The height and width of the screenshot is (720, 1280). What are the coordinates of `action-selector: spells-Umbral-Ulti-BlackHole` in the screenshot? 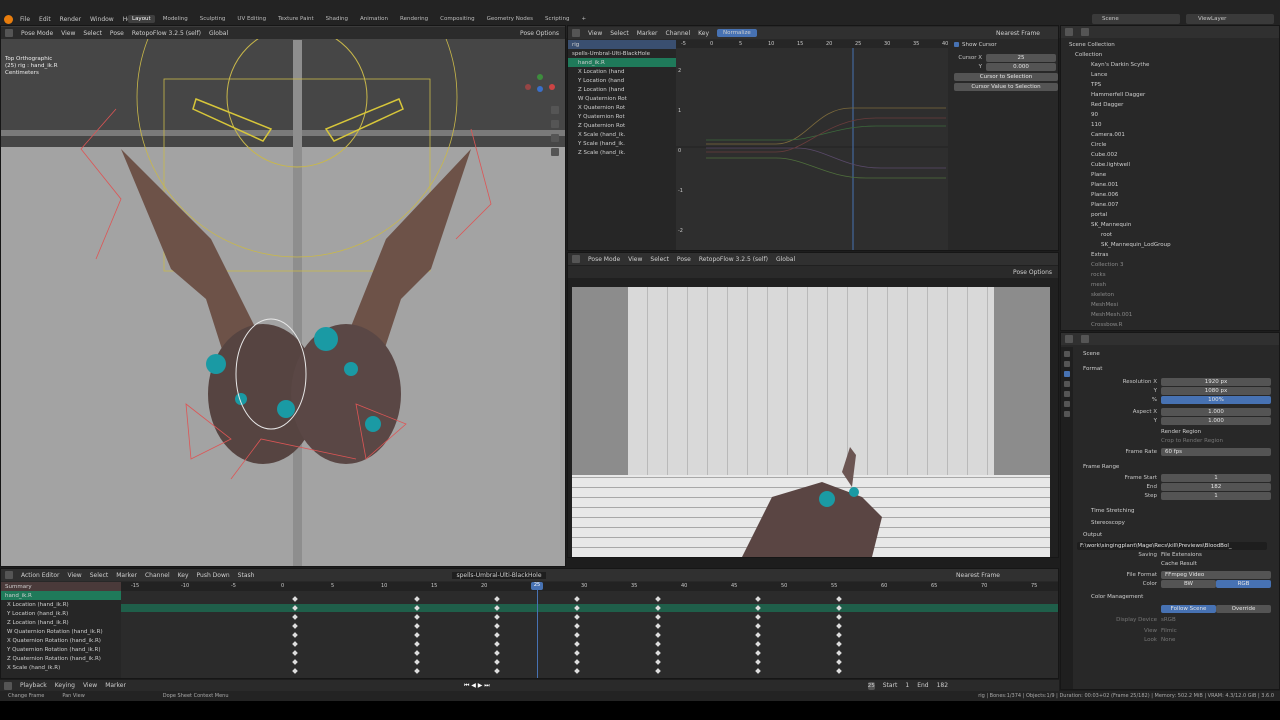 It's located at (499, 575).